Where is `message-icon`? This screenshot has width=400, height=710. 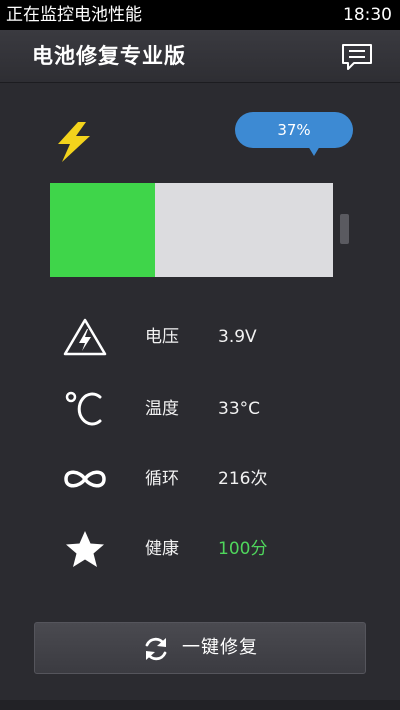
message-icon is located at coordinates (357, 57).